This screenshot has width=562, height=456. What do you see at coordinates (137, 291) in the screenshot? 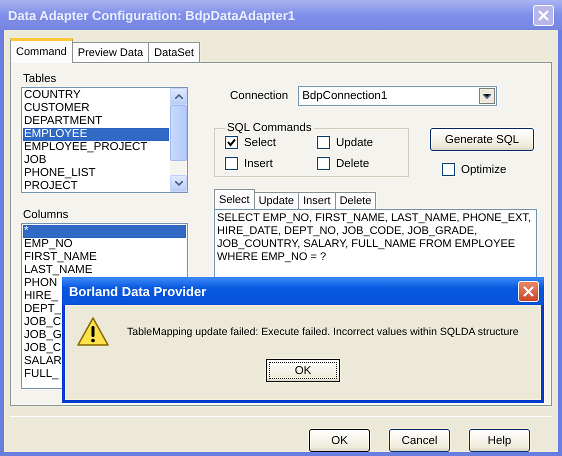
I see `dialog-title: Borland Data Provider` at bounding box center [137, 291].